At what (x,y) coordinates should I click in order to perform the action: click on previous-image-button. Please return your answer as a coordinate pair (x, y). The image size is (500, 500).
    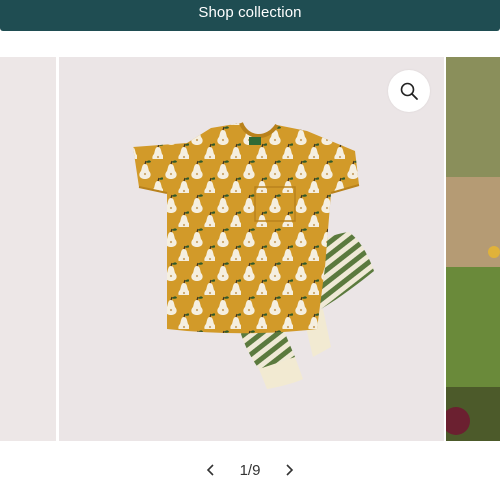
    Looking at the image, I should click on (211, 470).